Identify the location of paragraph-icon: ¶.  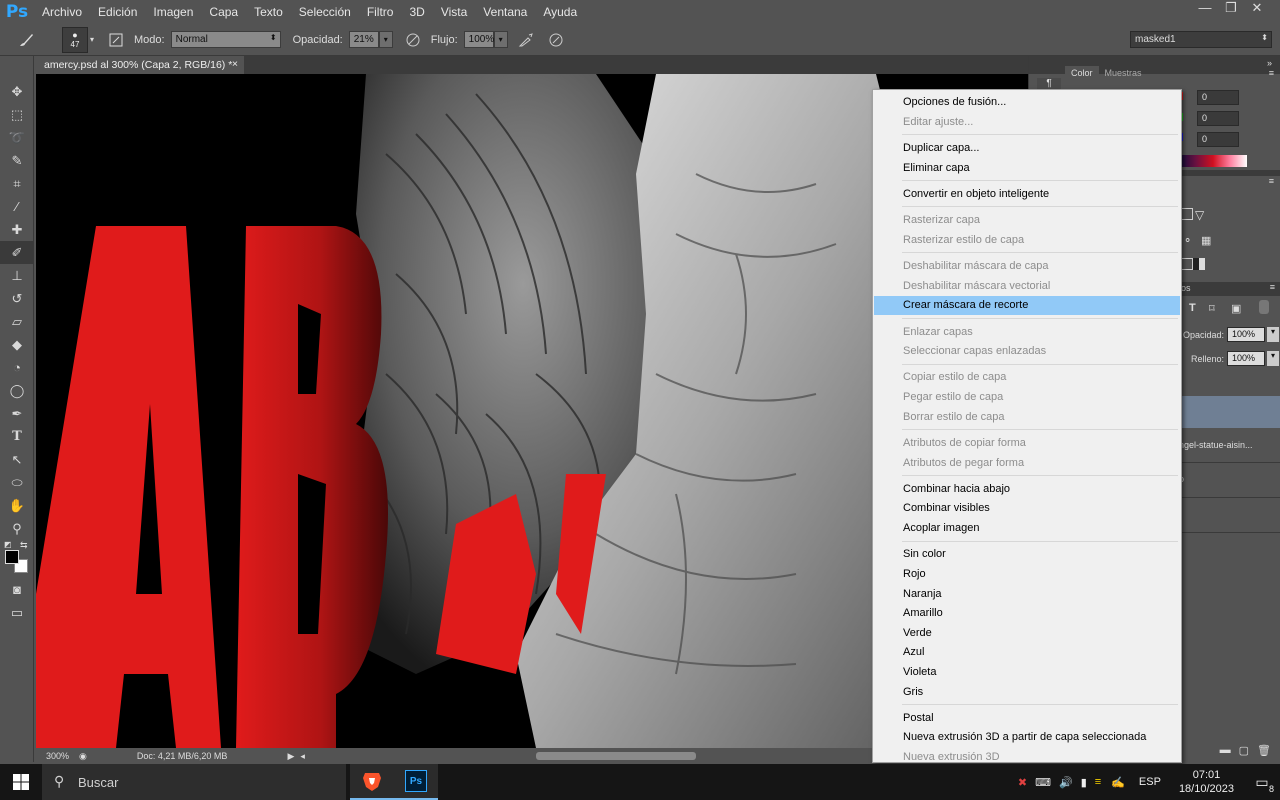
(1049, 83).